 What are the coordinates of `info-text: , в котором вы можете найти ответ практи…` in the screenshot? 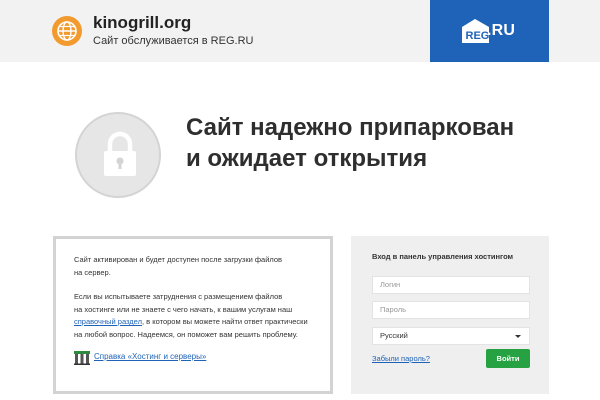 It's located at (224, 321).